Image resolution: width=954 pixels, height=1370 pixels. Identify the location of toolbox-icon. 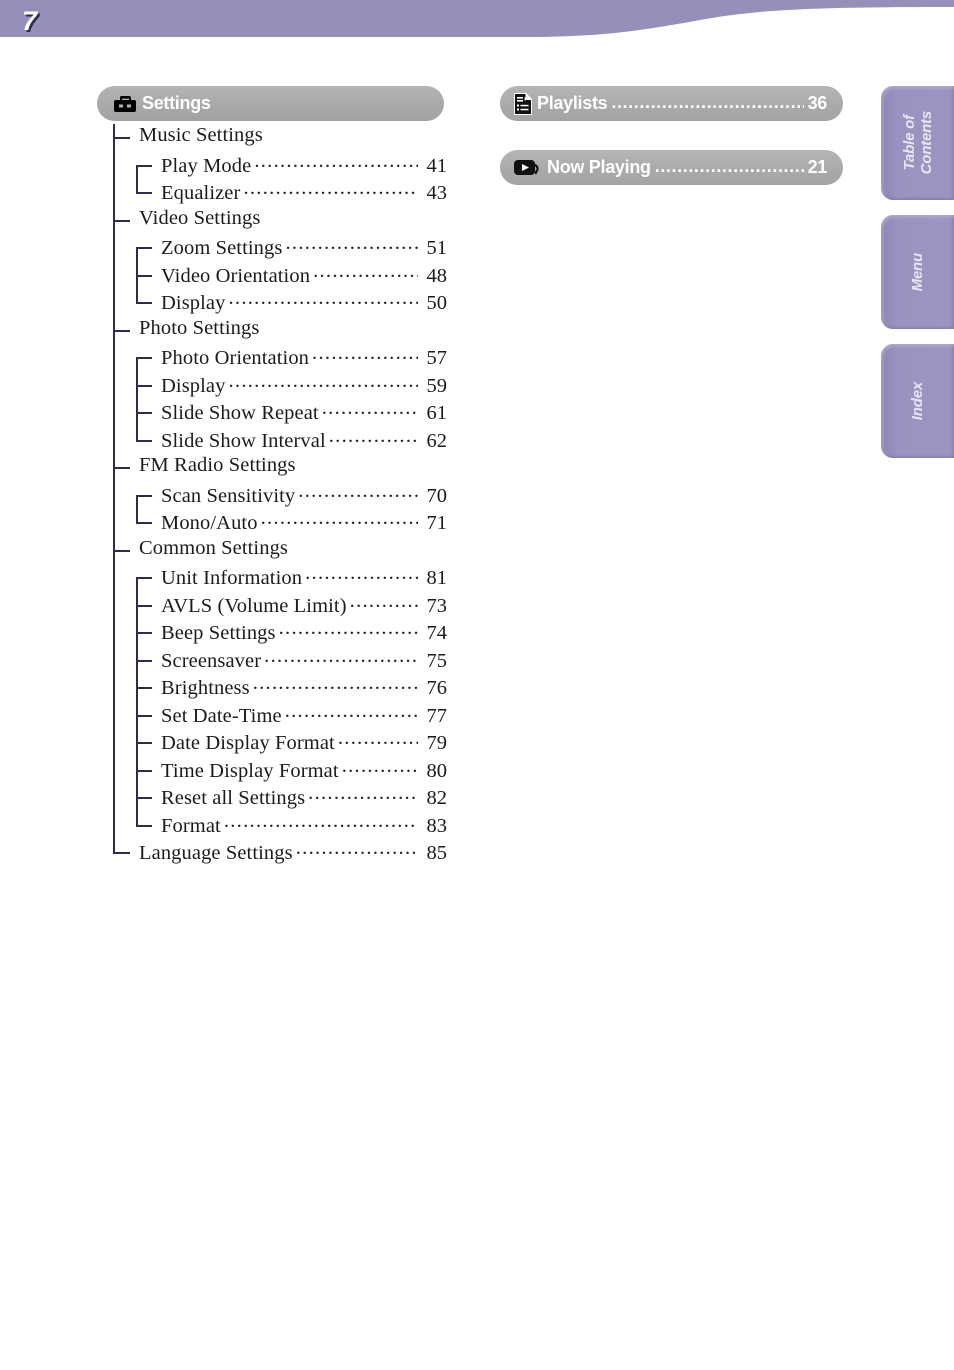
(125, 104).